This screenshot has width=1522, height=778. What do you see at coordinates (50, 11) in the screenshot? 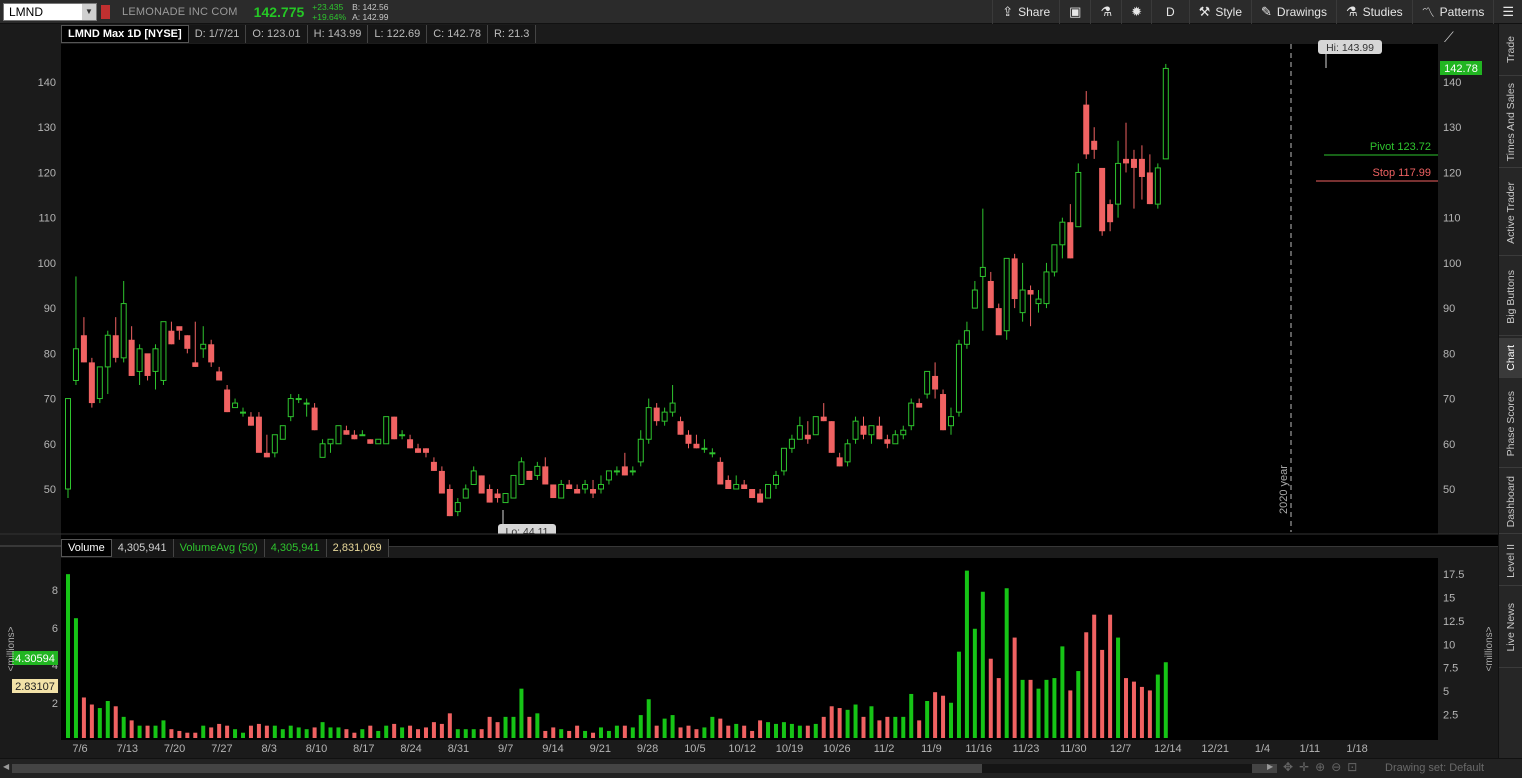
I see `symbol-selector: LMND ▼` at bounding box center [50, 11].